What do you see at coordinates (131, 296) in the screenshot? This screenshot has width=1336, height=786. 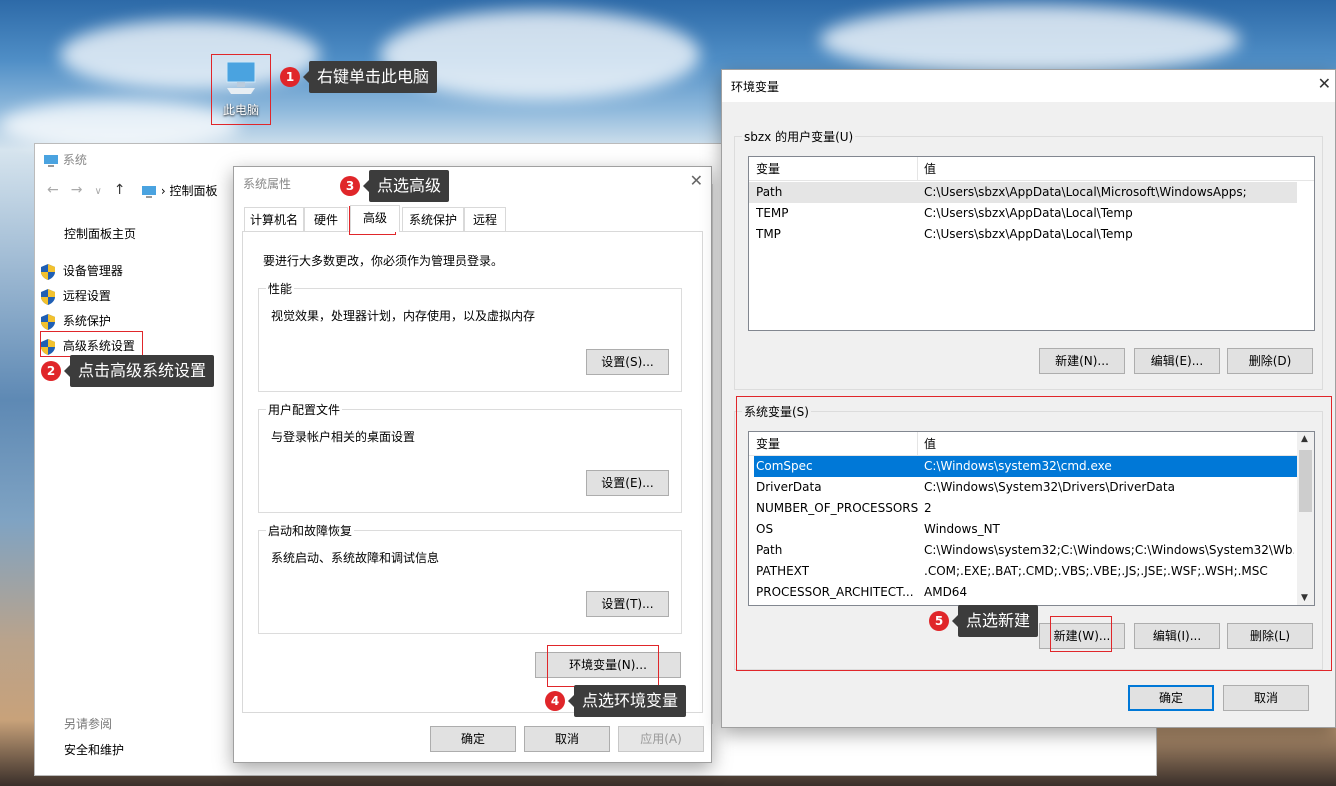 I see `side-item-remote-settings: 远程设置` at bounding box center [131, 296].